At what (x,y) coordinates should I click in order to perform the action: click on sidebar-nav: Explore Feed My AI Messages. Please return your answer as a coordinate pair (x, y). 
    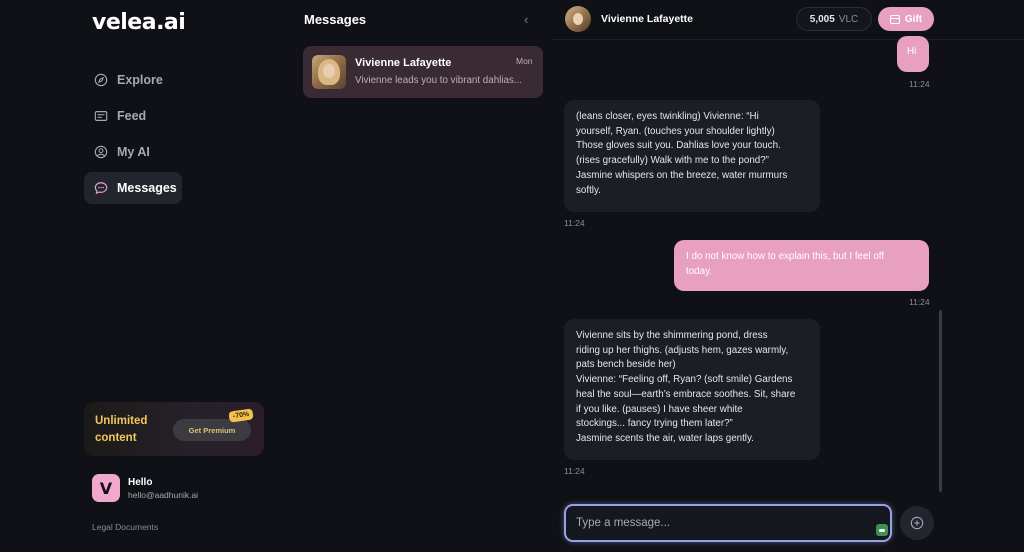
    Looking at the image, I should click on (144, 136).